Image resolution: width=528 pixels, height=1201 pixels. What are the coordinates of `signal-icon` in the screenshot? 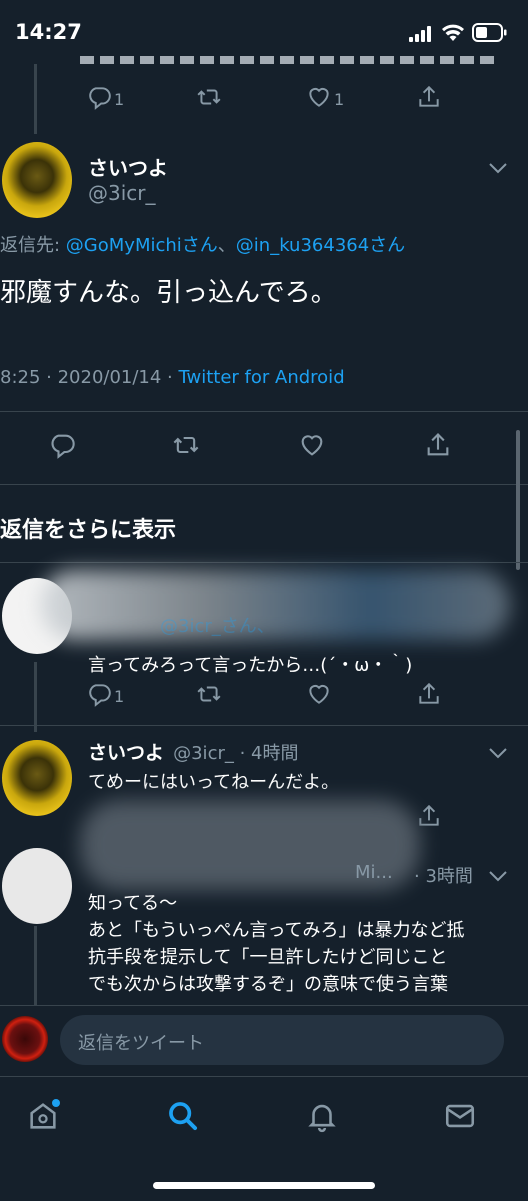 It's located at (421, 34).